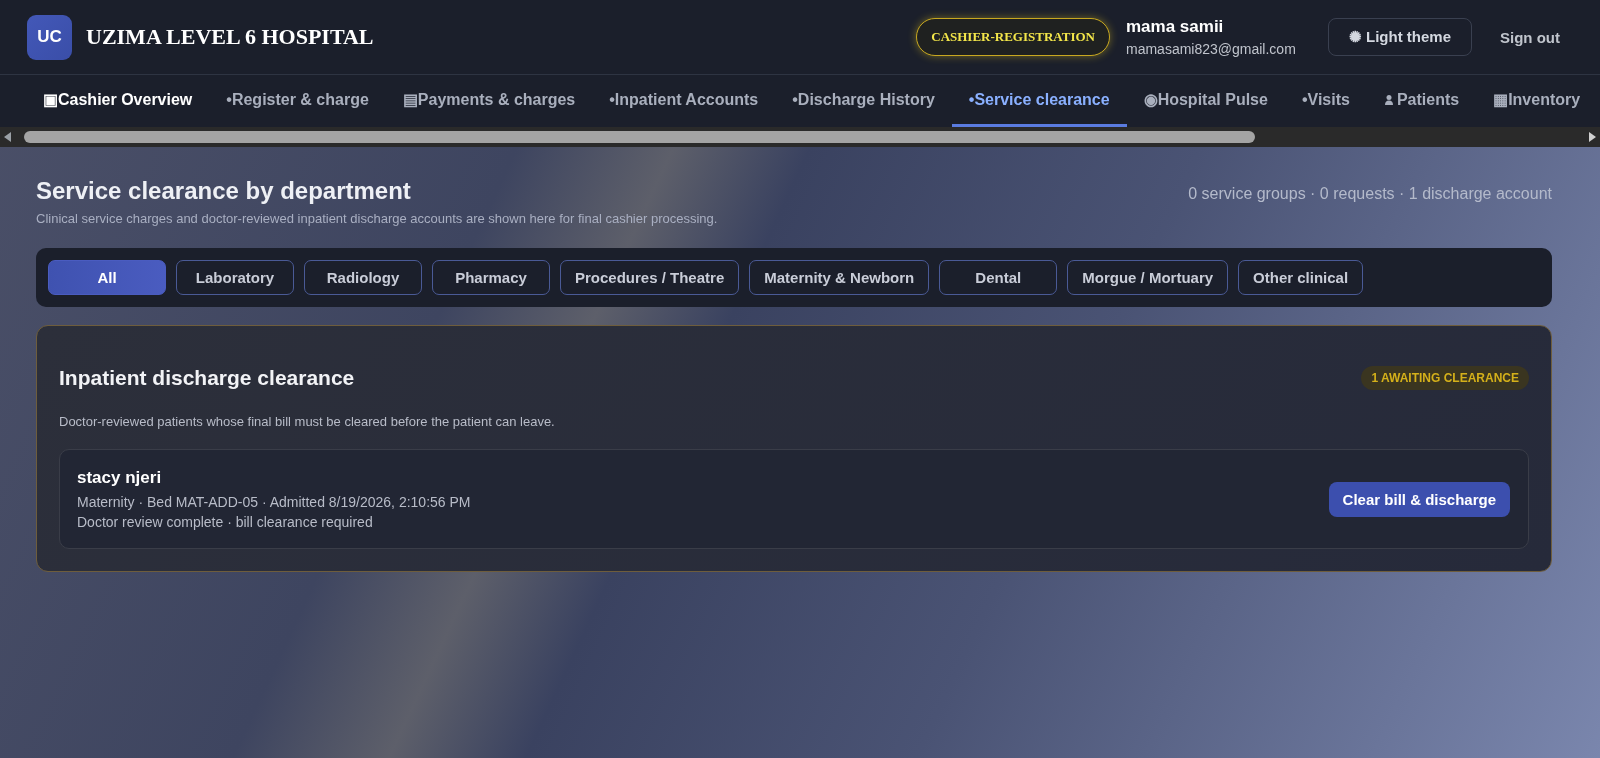 The height and width of the screenshot is (758, 1600). What do you see at coordinates (1205, 101) in the screenshot?
I see `nav-tab: ◉Hospital Pulse` at bounding box center [1205, 101].